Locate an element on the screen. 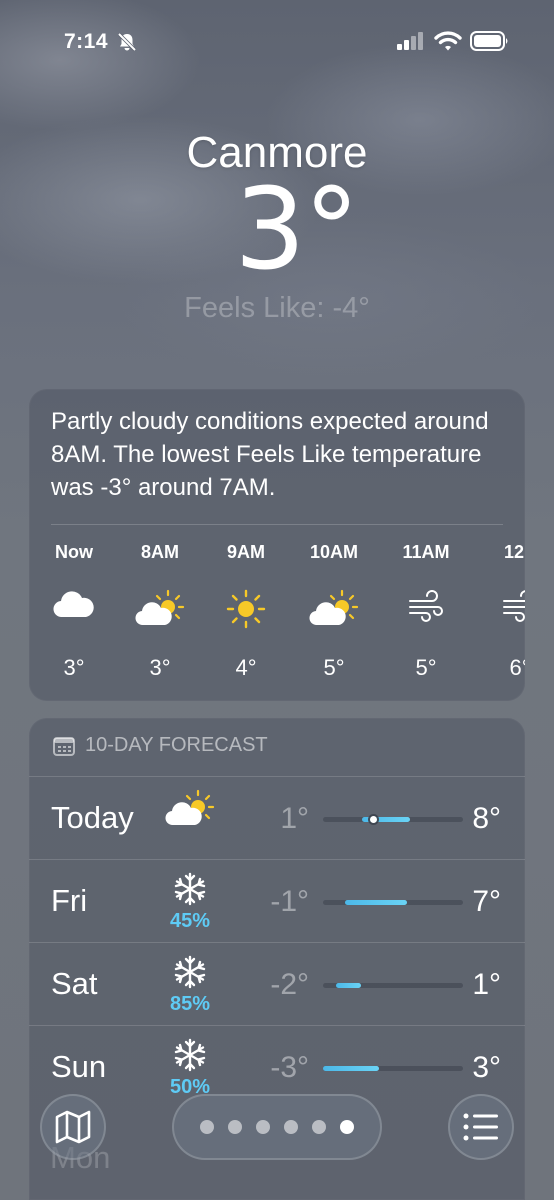 Image resolution: width=554 pixels, height=1200 pixels. high-temp: 3° is located at coordinates (486, 1067).